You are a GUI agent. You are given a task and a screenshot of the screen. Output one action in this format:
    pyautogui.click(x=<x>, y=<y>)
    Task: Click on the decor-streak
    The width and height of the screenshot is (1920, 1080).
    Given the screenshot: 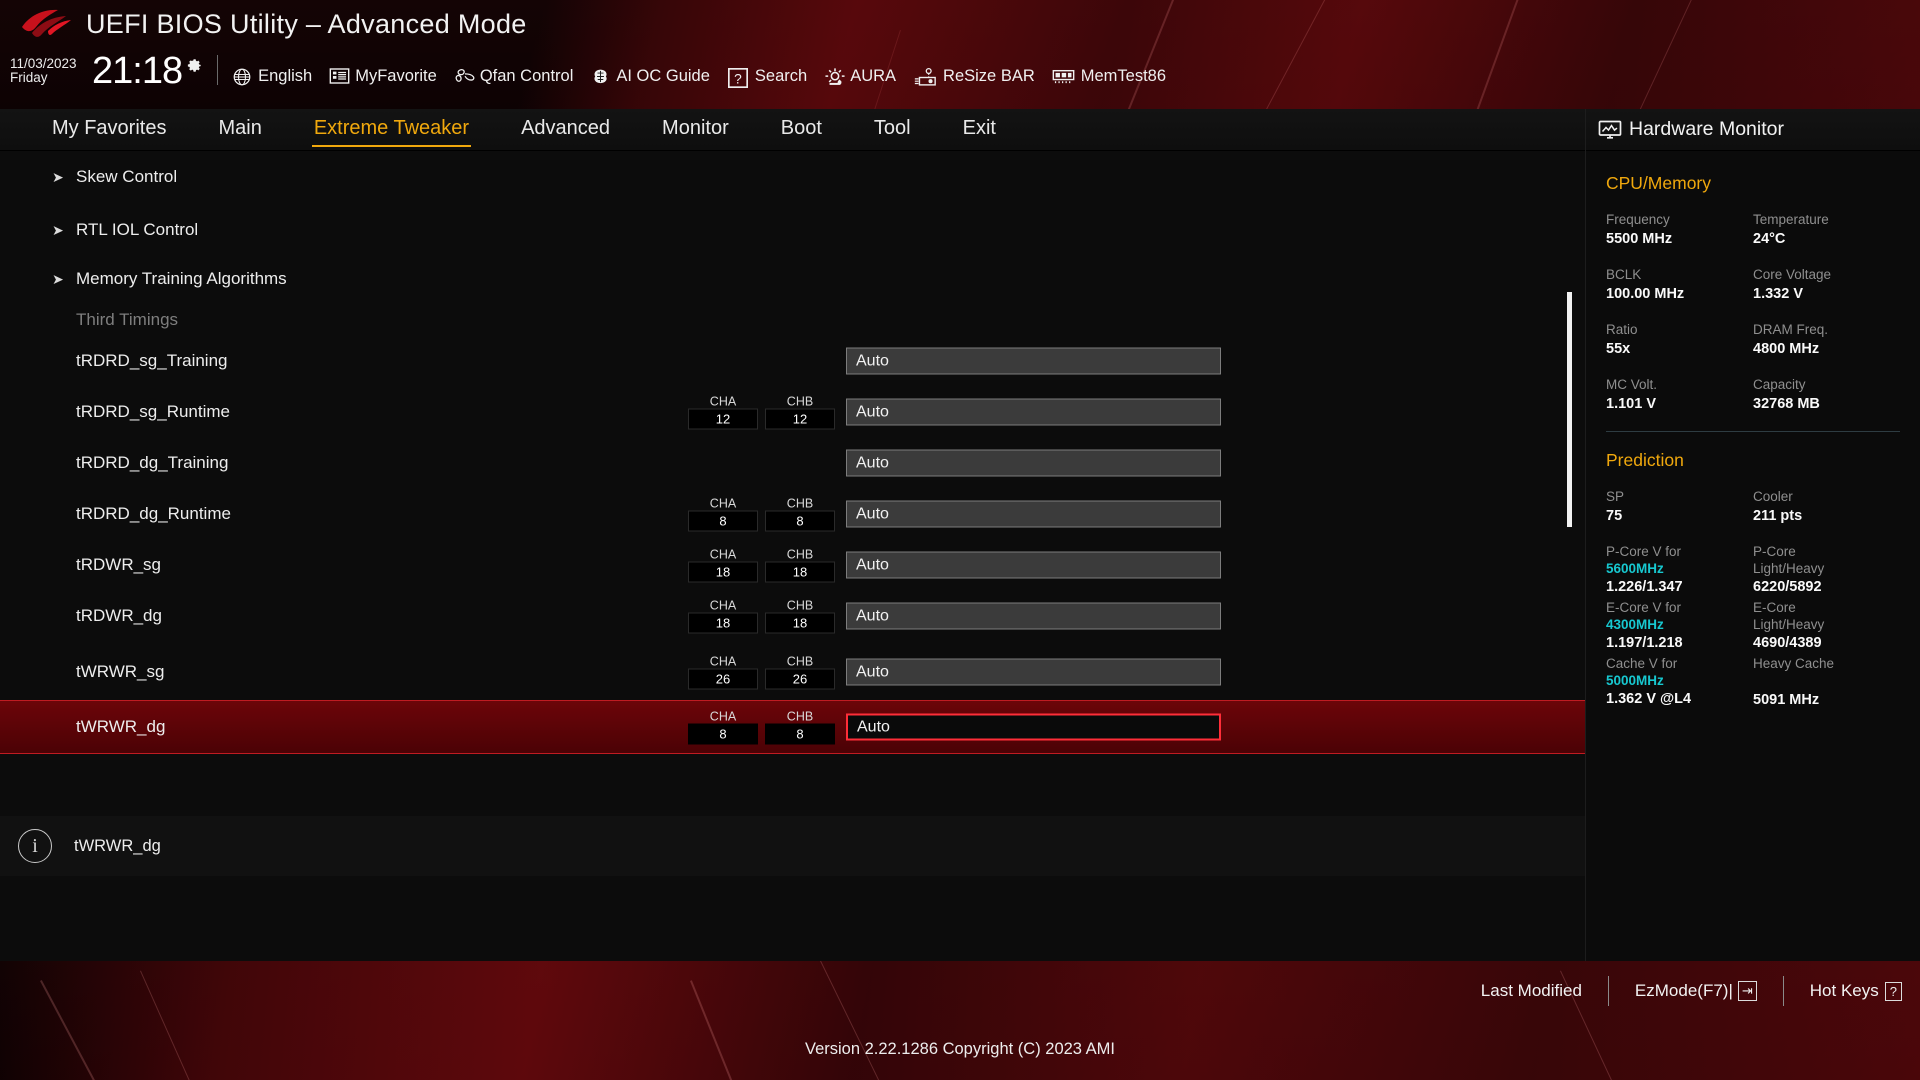 What is the action you would take?
    pyautogui.click(x=173, y=1025)
    